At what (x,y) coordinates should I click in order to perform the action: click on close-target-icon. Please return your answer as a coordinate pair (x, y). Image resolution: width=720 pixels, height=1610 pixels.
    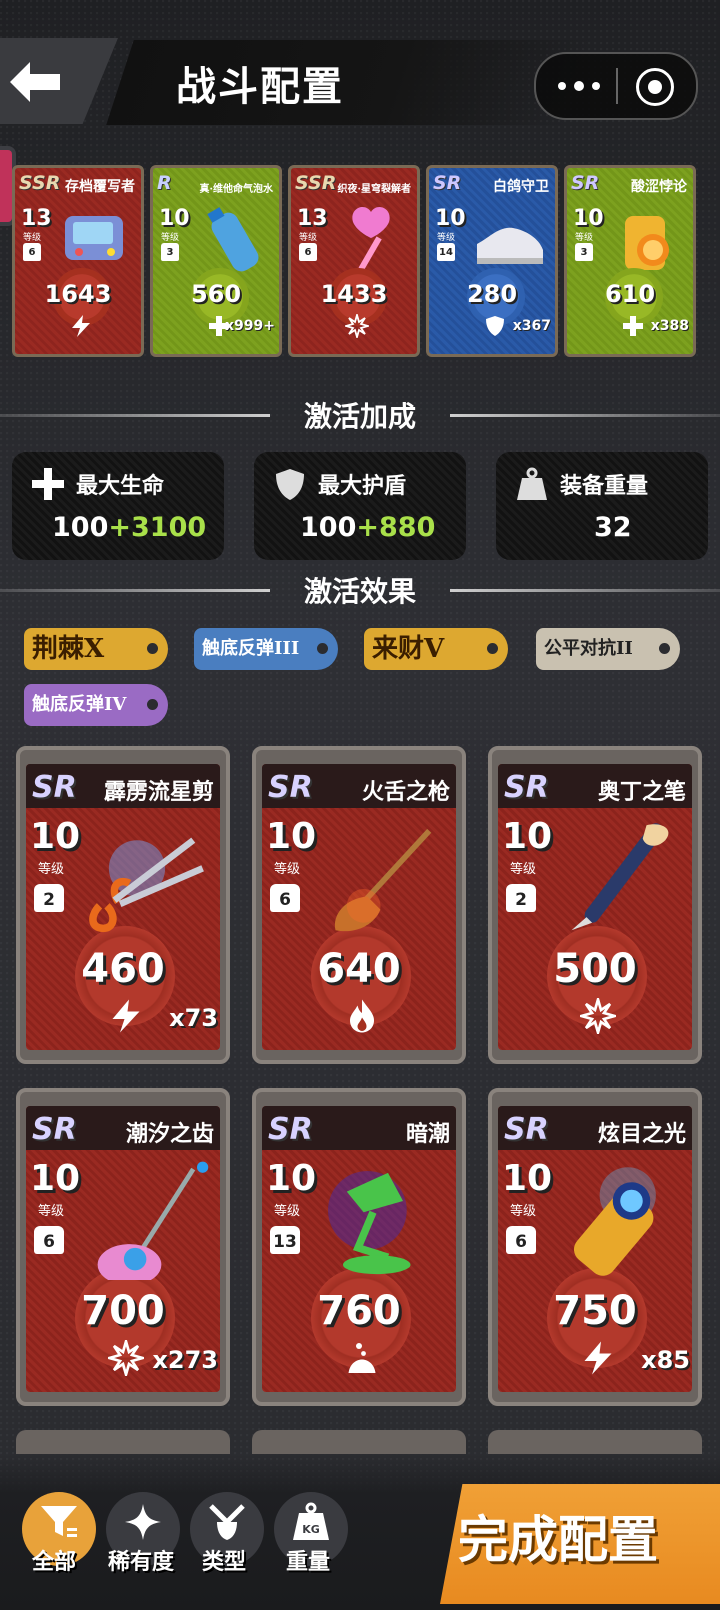
    Looking at the image, I should click on (655, 87).